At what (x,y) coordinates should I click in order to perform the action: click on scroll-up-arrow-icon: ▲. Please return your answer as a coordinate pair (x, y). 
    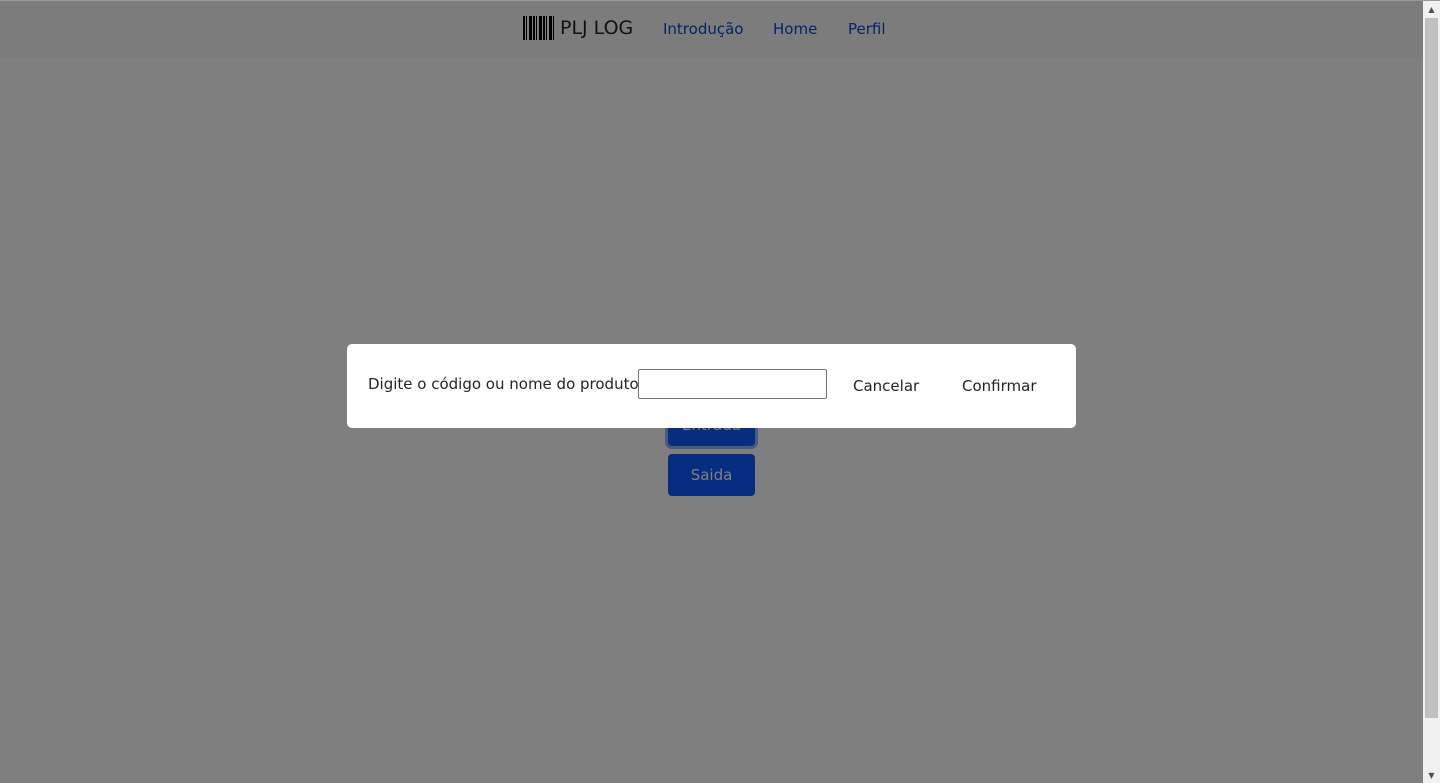
    Looking at the image, I should click on (1431, 9).